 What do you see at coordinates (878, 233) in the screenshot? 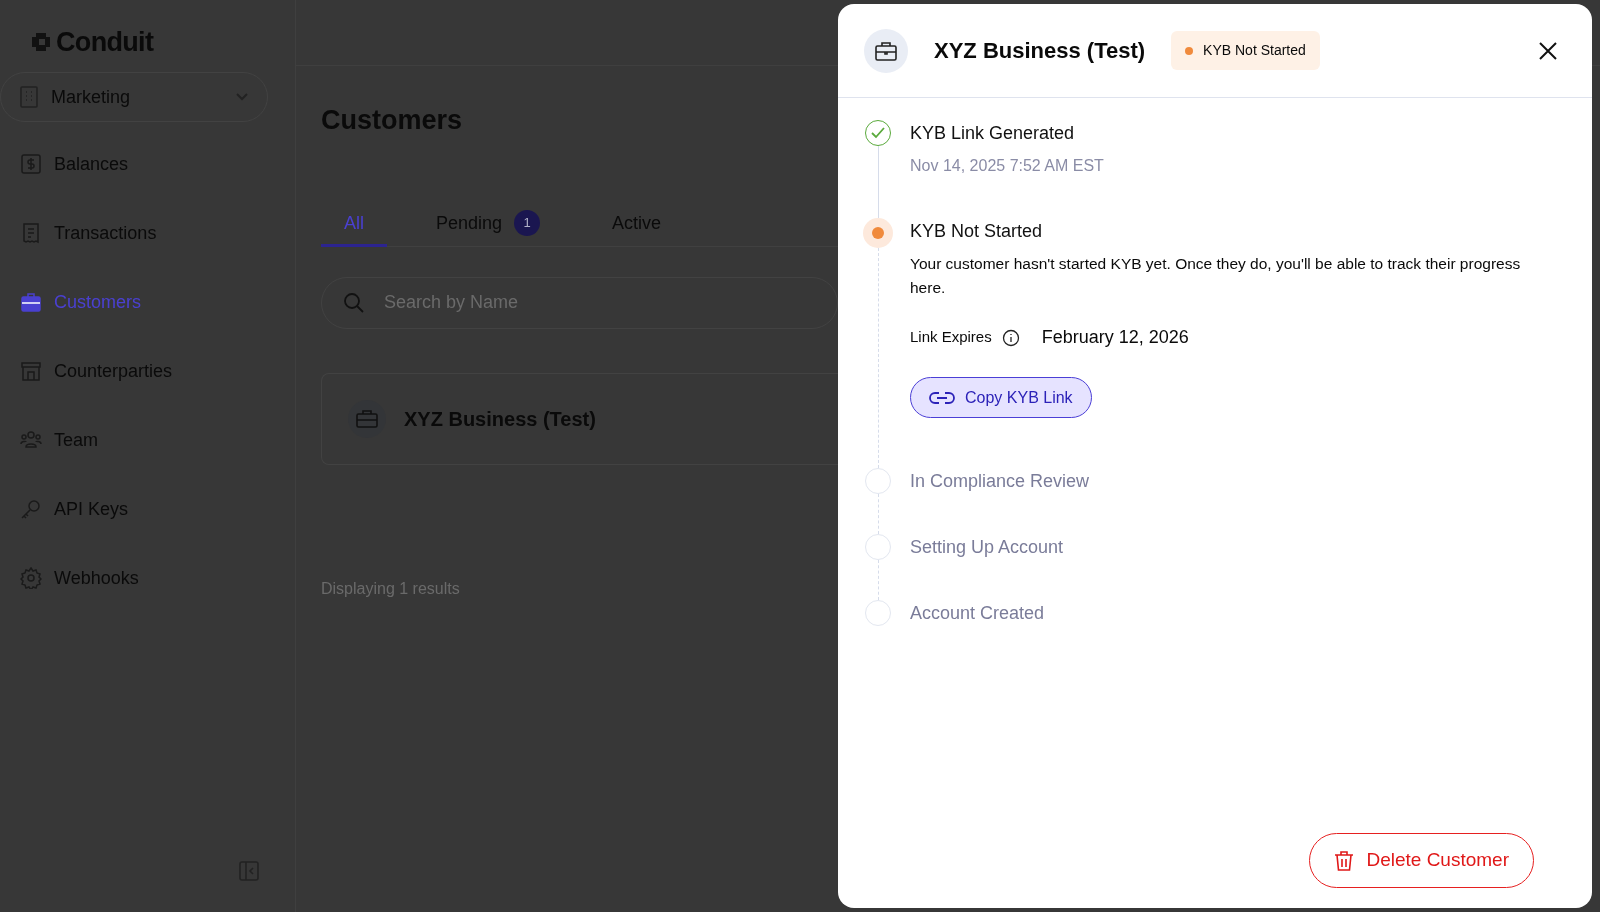
I see `current-step-marker` at bounding box center [878, 233].